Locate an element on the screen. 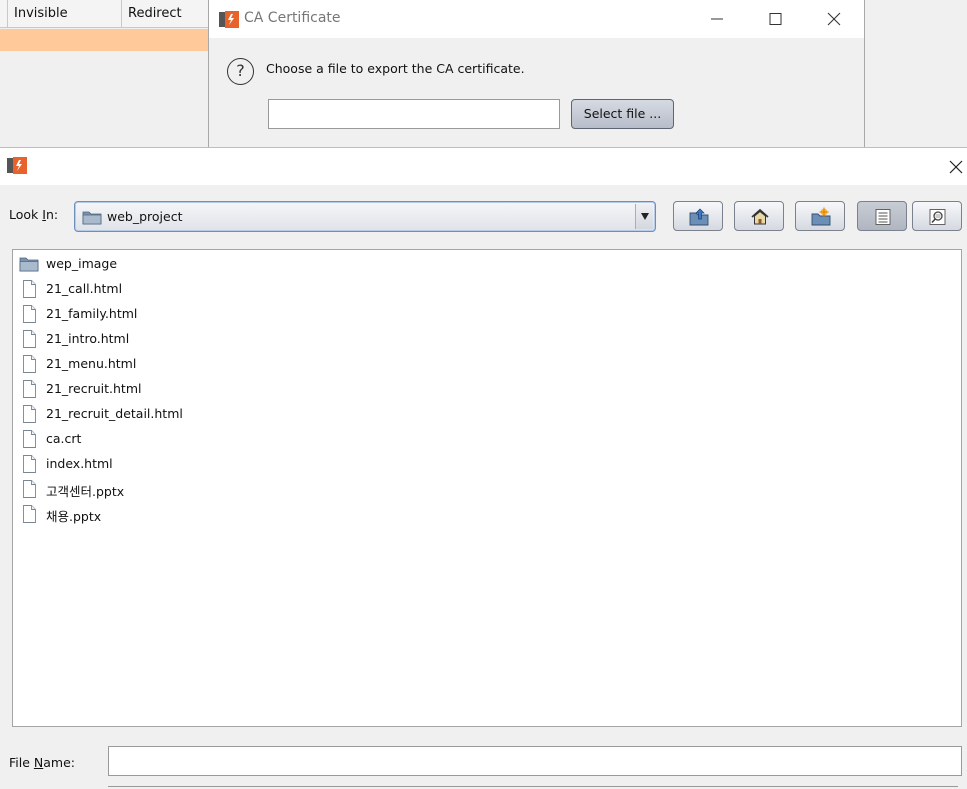 The image size is (967, 789). details-view-icon is located at coordinates (937, 217).